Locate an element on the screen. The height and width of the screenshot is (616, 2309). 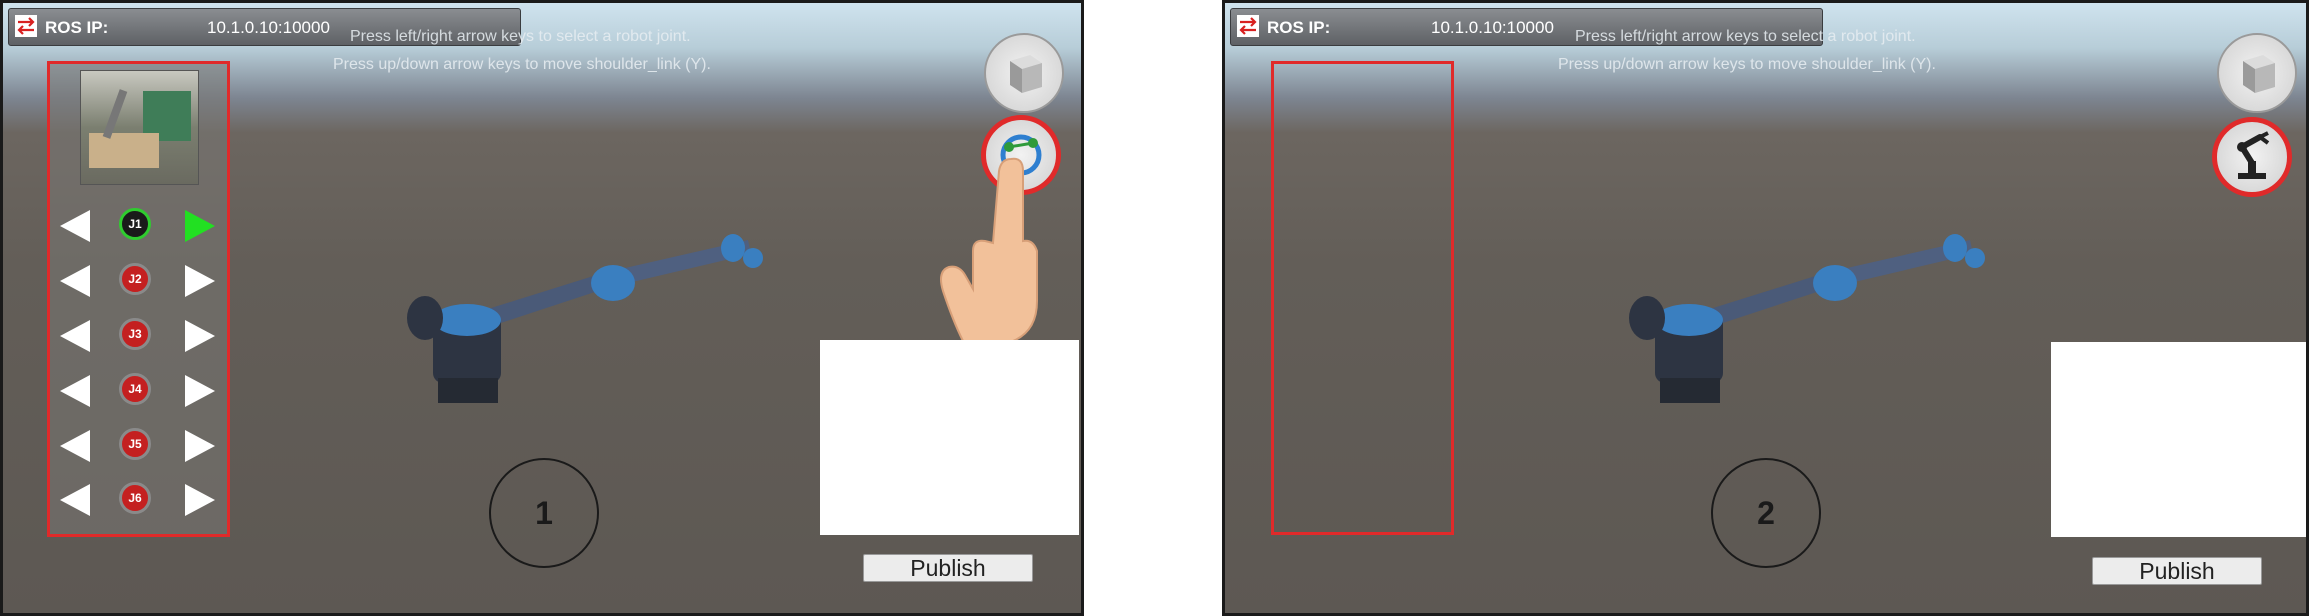
joint-row-j2: J2 is located at coordinates (138, 279).